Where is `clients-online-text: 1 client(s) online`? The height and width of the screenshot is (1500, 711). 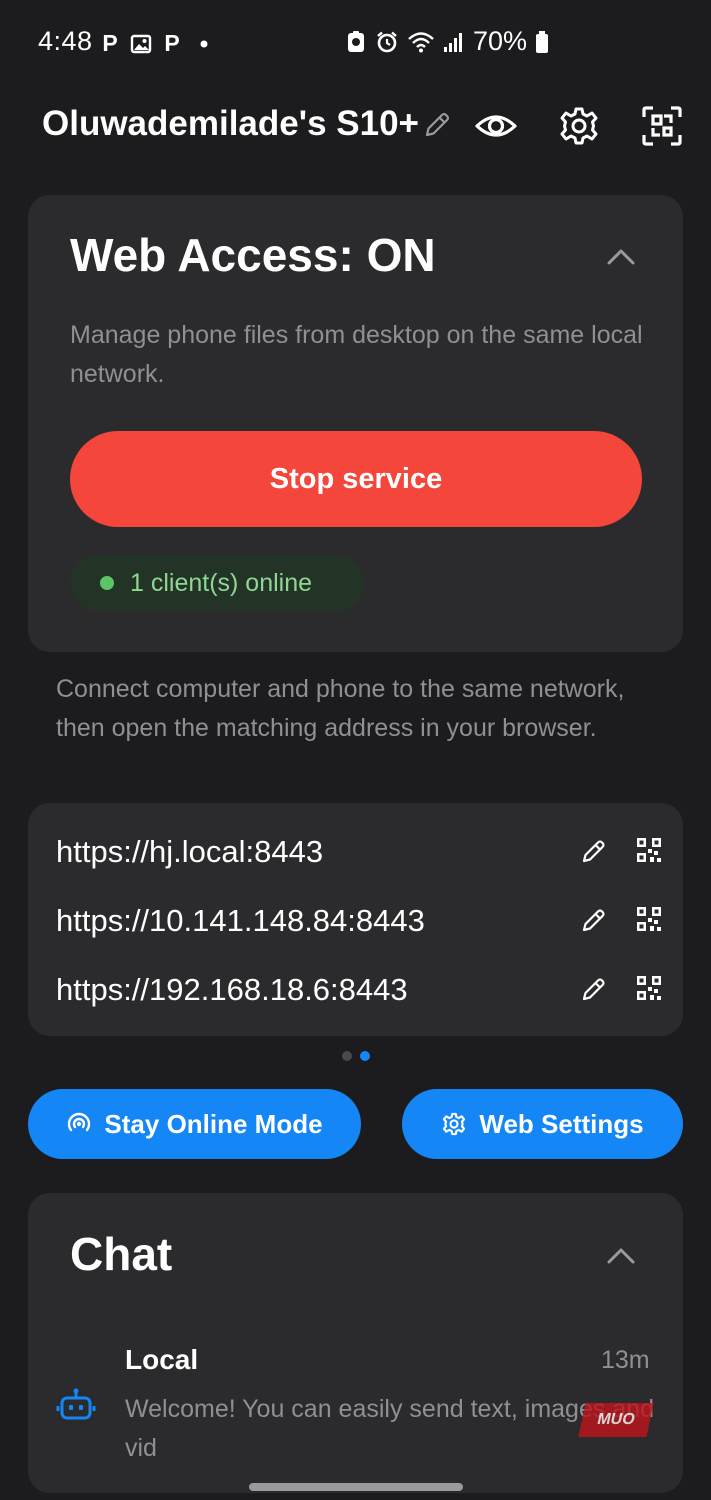 clients-online-text: 1 client(s) online is located at coordinates (221, 582).